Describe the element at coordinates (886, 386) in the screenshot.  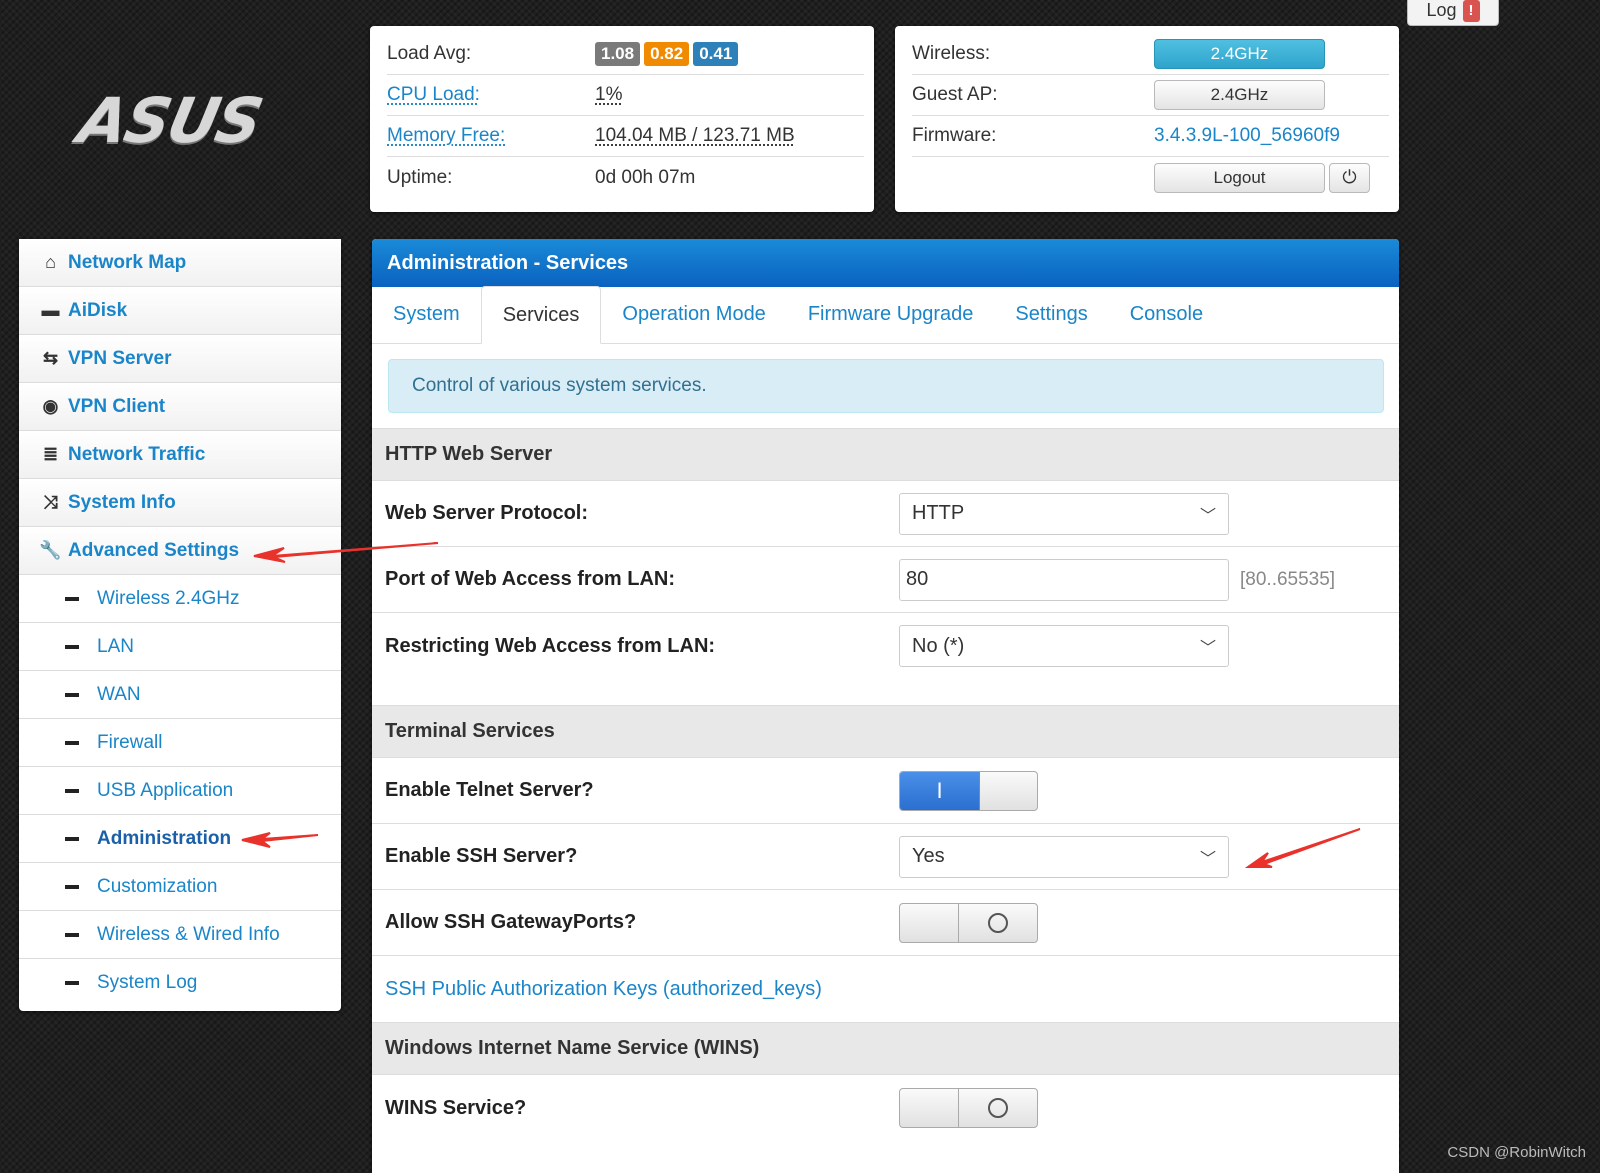
I see `info-alert: Control of various system services.` at that location.